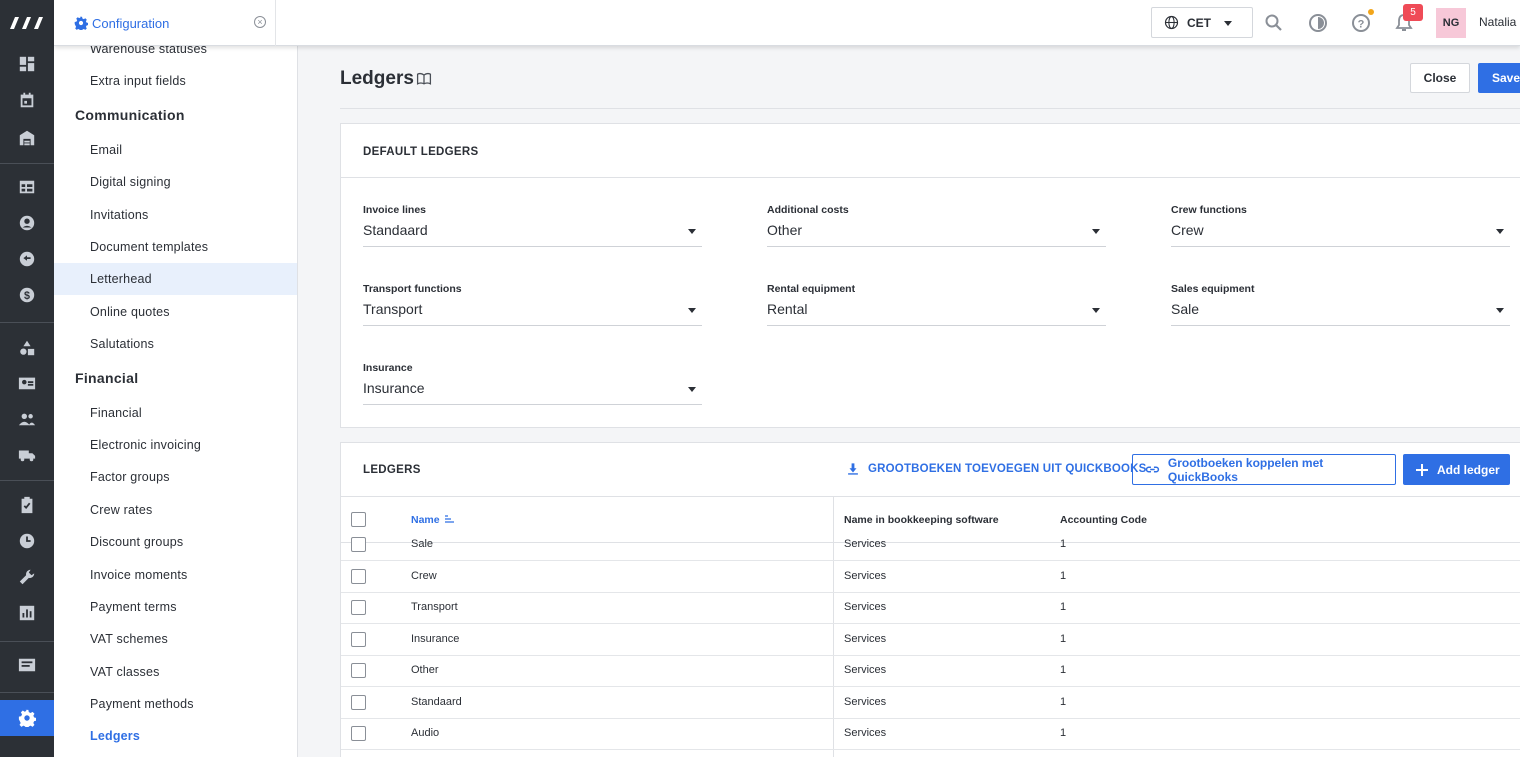 The width and height of the screenshot is (1520, 757). I want to click on nav-item-crew-rates: Crew rates, so click(175, 510).